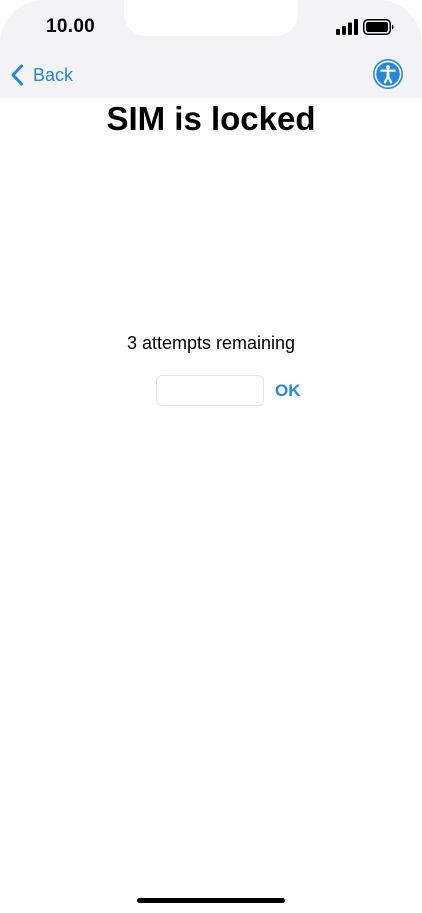 The image size is (422, 913). Describe the element at coordinates (347, 27) in the screenshot. I see `cellular-signal-icon` at that location.